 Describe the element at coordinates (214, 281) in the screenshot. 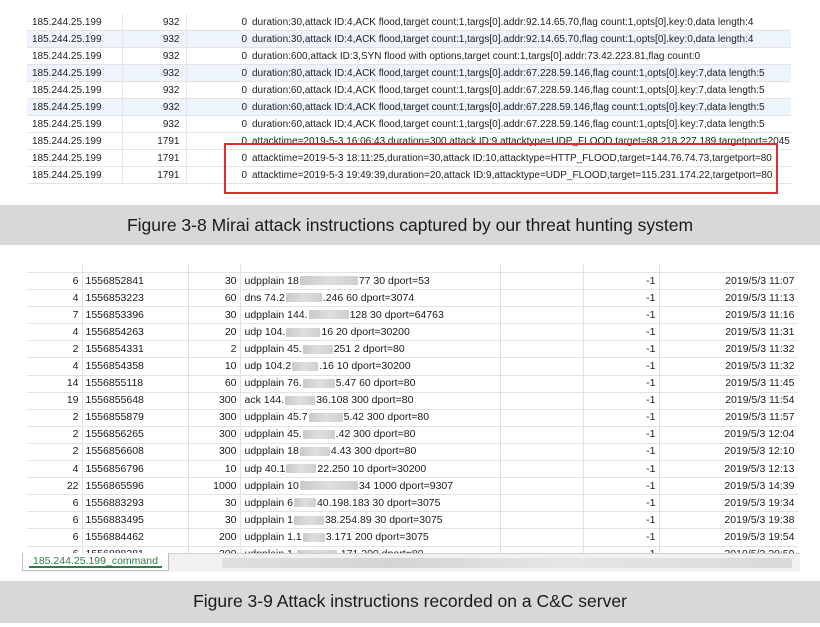

I see `duration-cell: 30` at that location.